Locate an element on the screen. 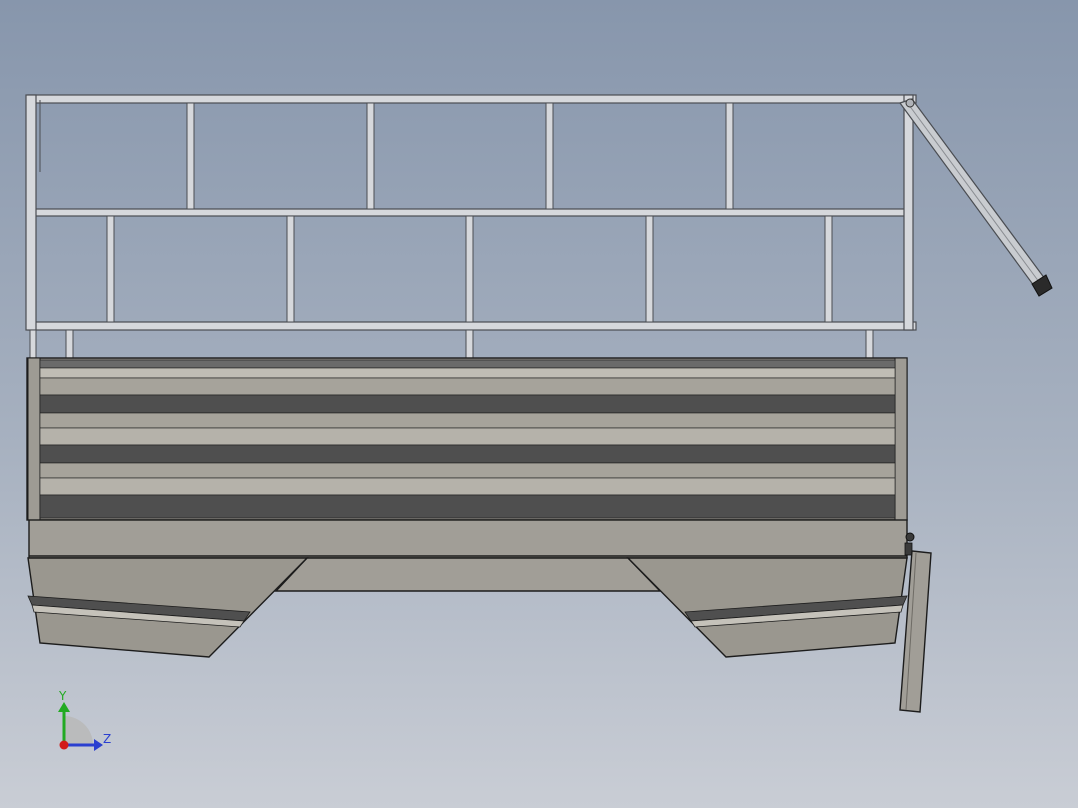 The height and width of the screenshot is (808, 1078). guardrail-mid-rail is located at coordinates (472, 212).